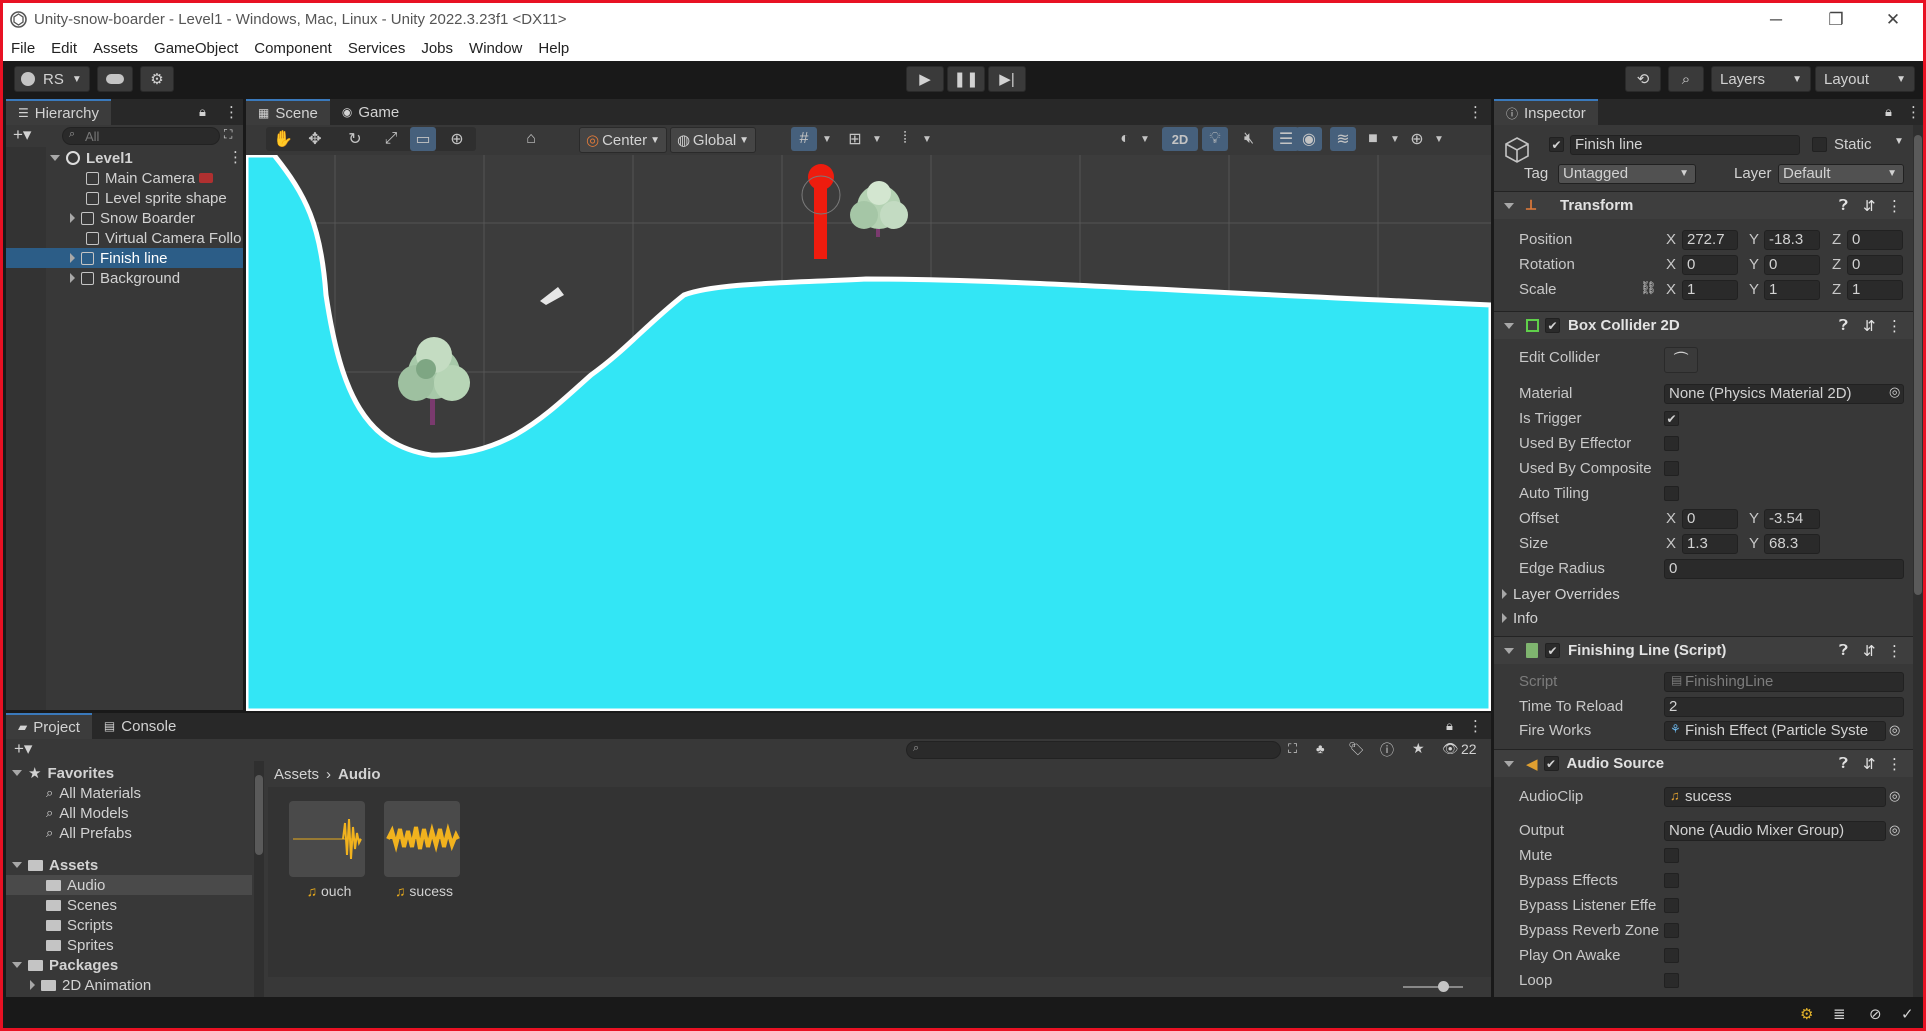 Image resolution: width=1926 pixels, height=1031 pixels. Describe the element at coordinates (79, 925) in the screenshot. I see `folder-scripts: Scripts` at that location.